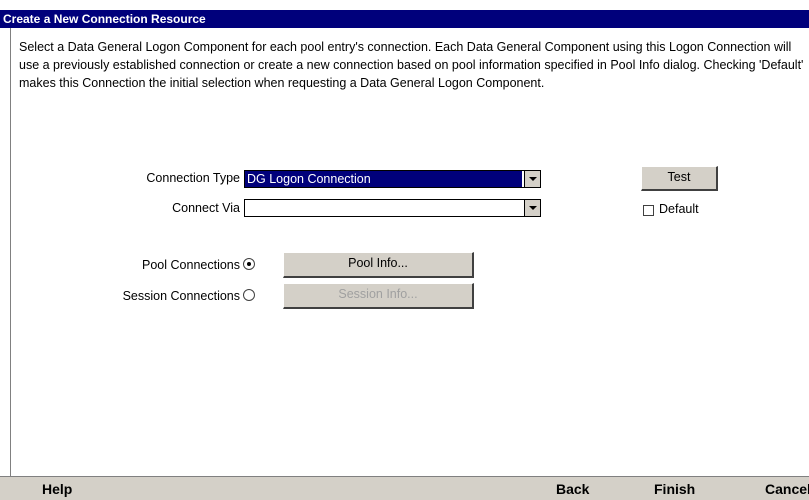  I want to click on cancel-button: Cancel, so click(787, 489).